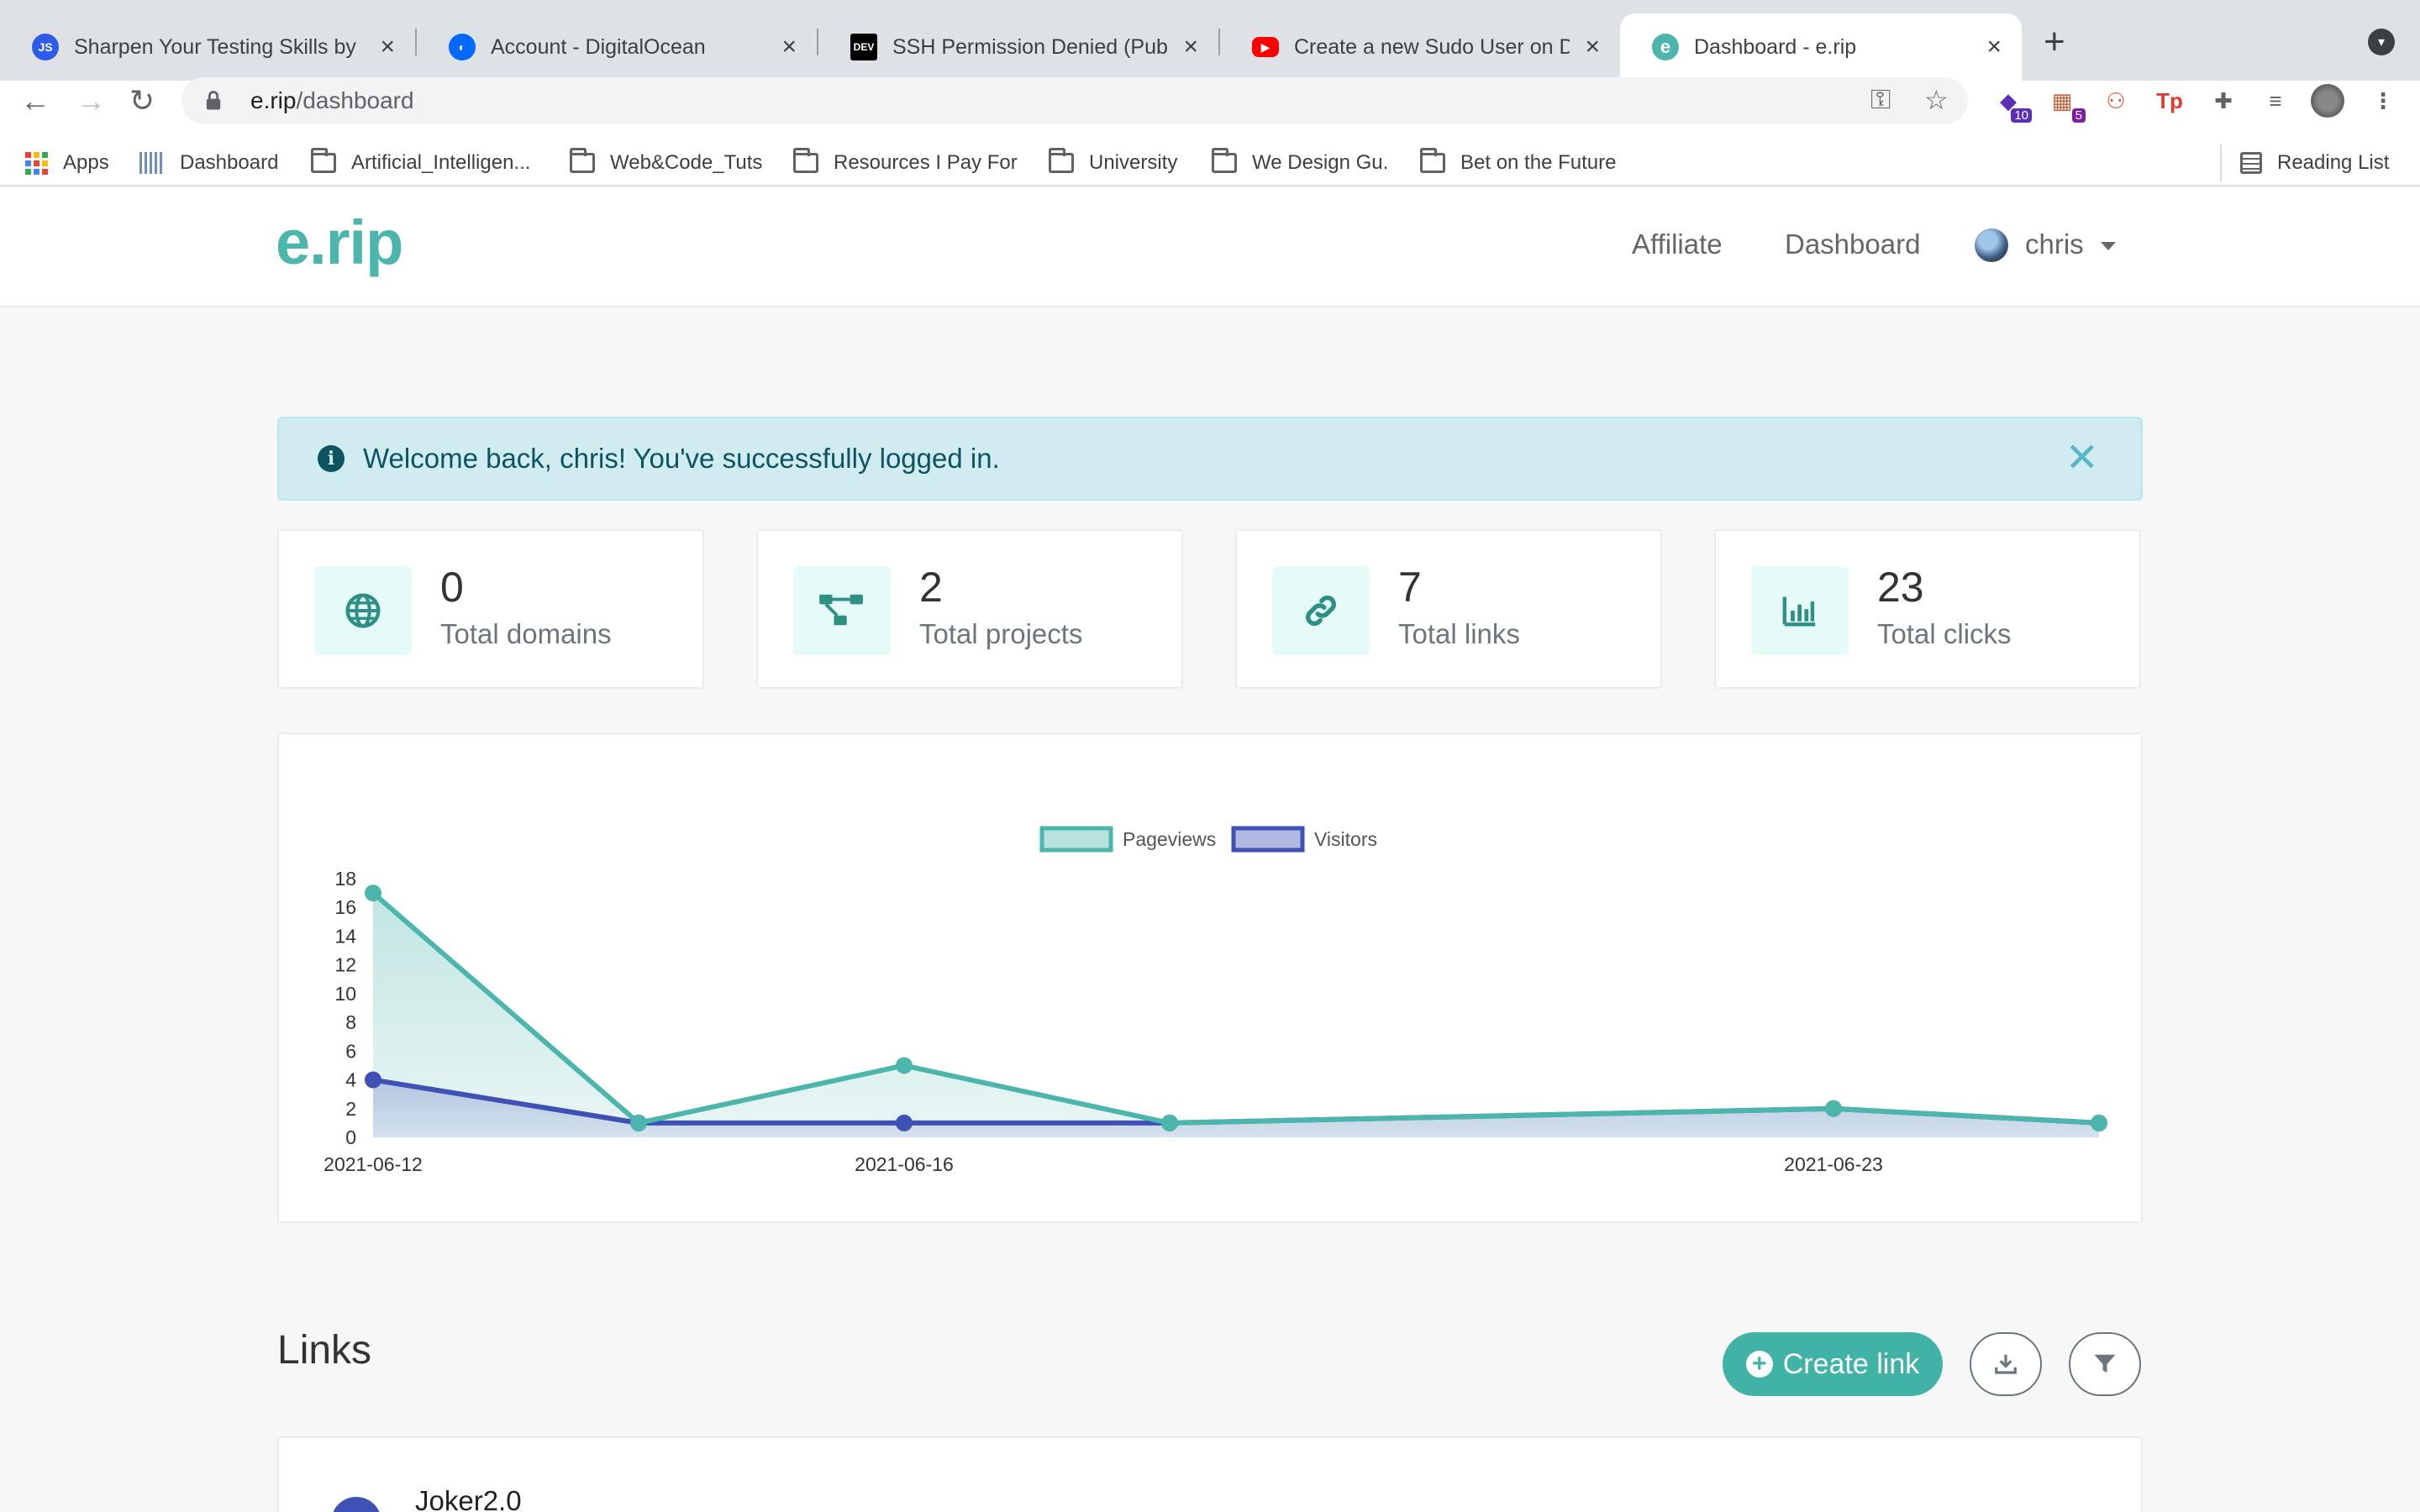  I want to click on address-bar: e.rip/dashboard, so click(1075, 100).